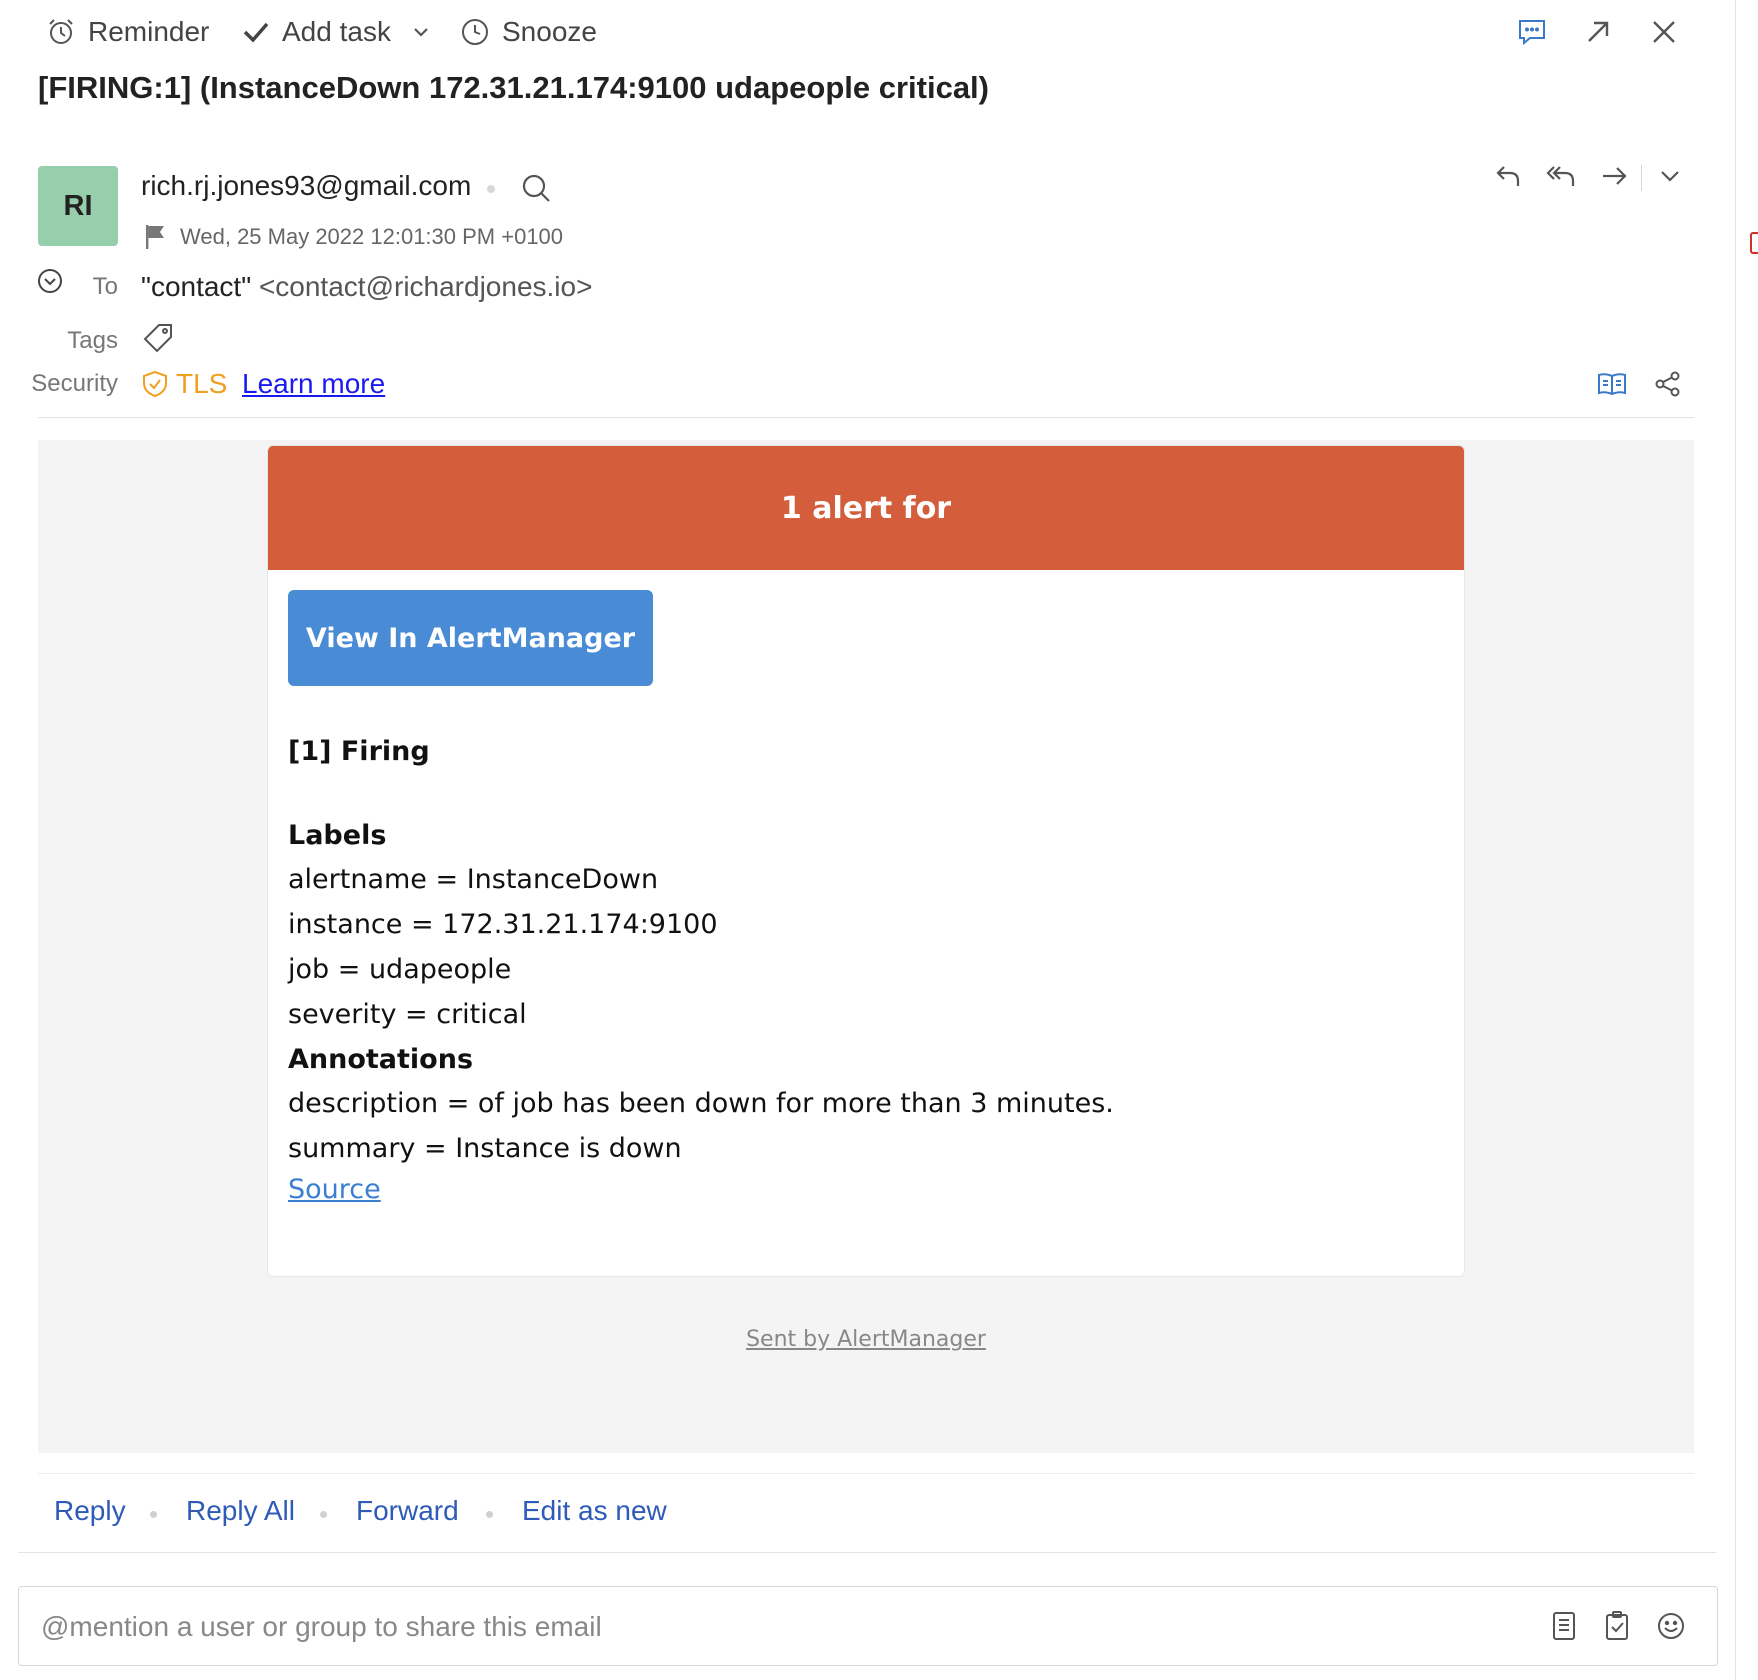  I want to click on share-button, so click(1668, 384).